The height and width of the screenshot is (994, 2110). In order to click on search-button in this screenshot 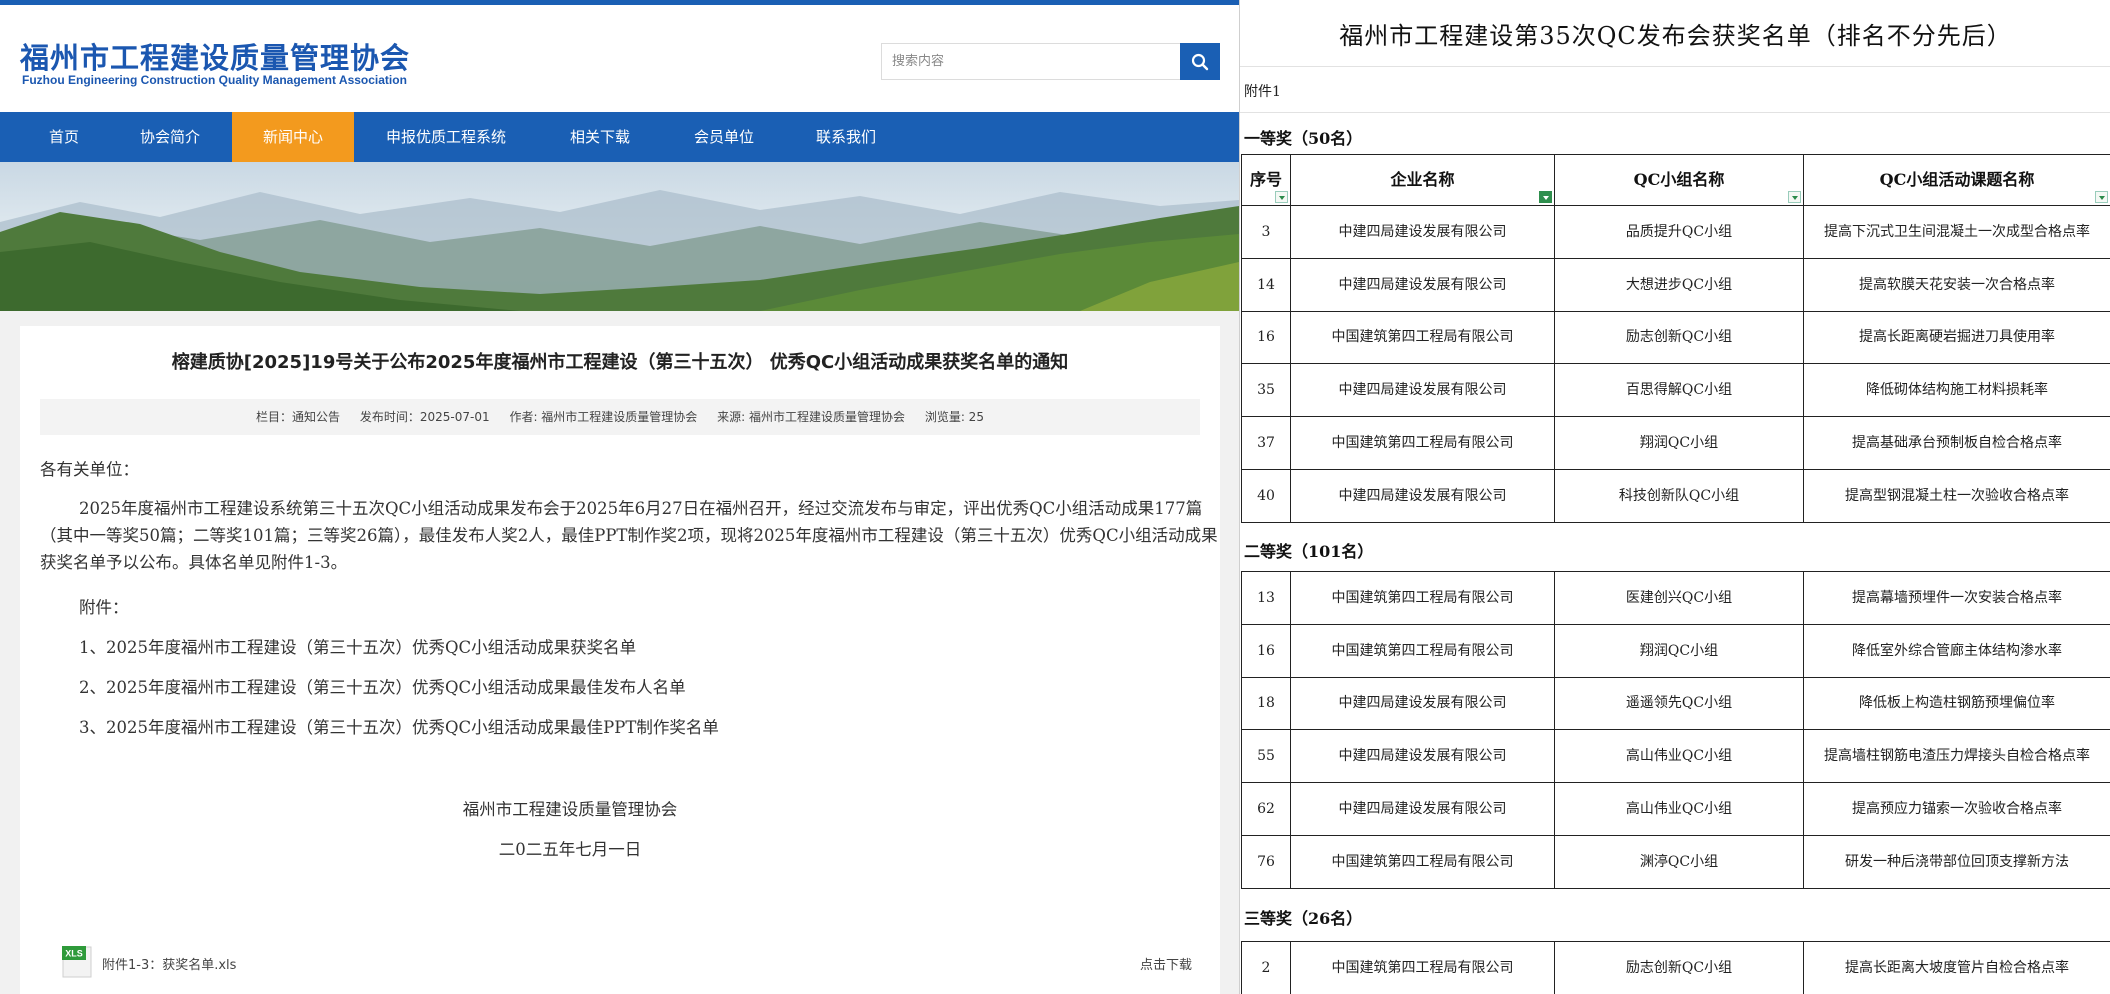, I will do `click(1200, 61)`.